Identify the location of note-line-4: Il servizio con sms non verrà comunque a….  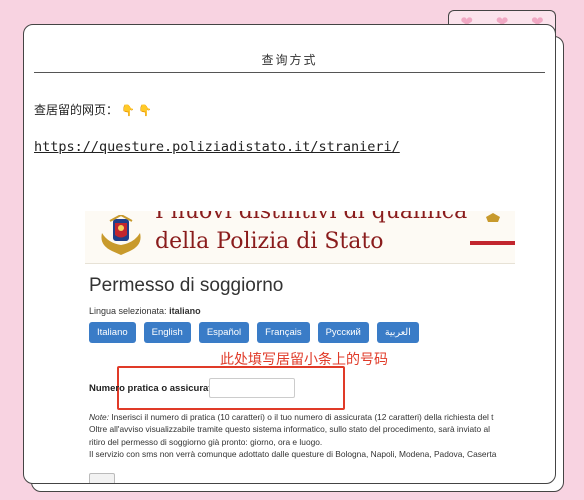
(293, 453).